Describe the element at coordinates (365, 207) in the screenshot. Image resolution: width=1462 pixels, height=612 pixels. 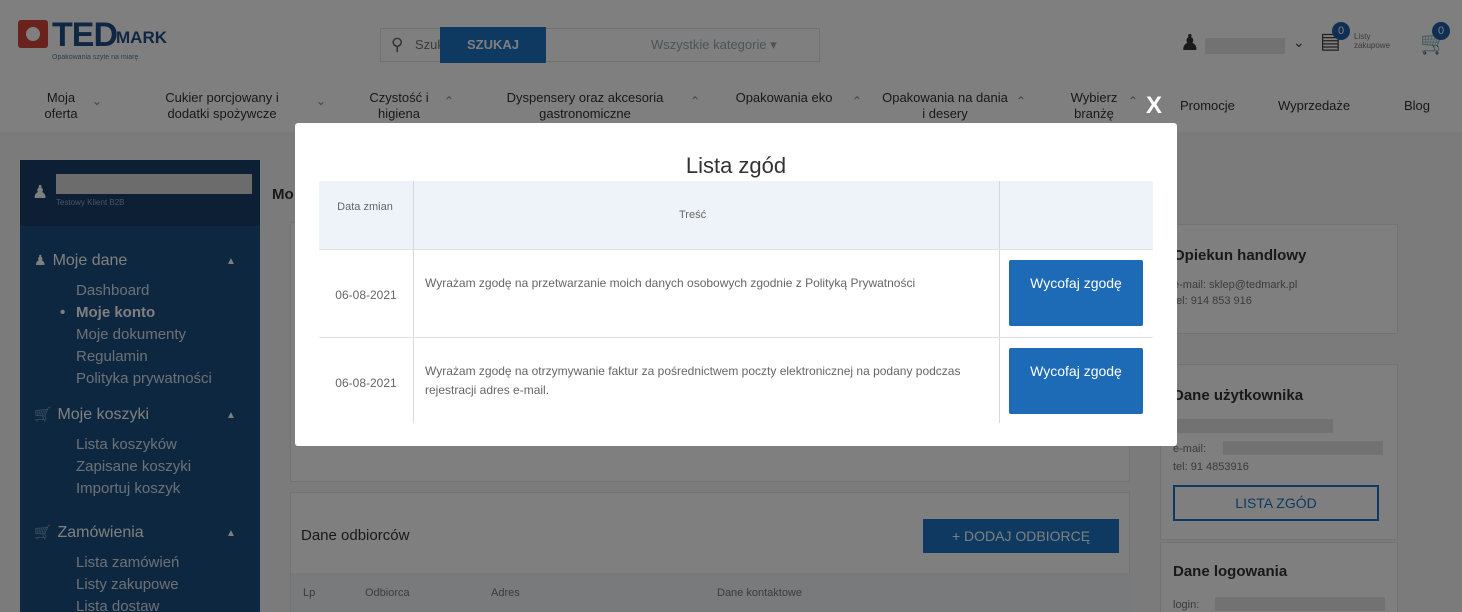
I see `column-header-date: Data zmian` at that location.